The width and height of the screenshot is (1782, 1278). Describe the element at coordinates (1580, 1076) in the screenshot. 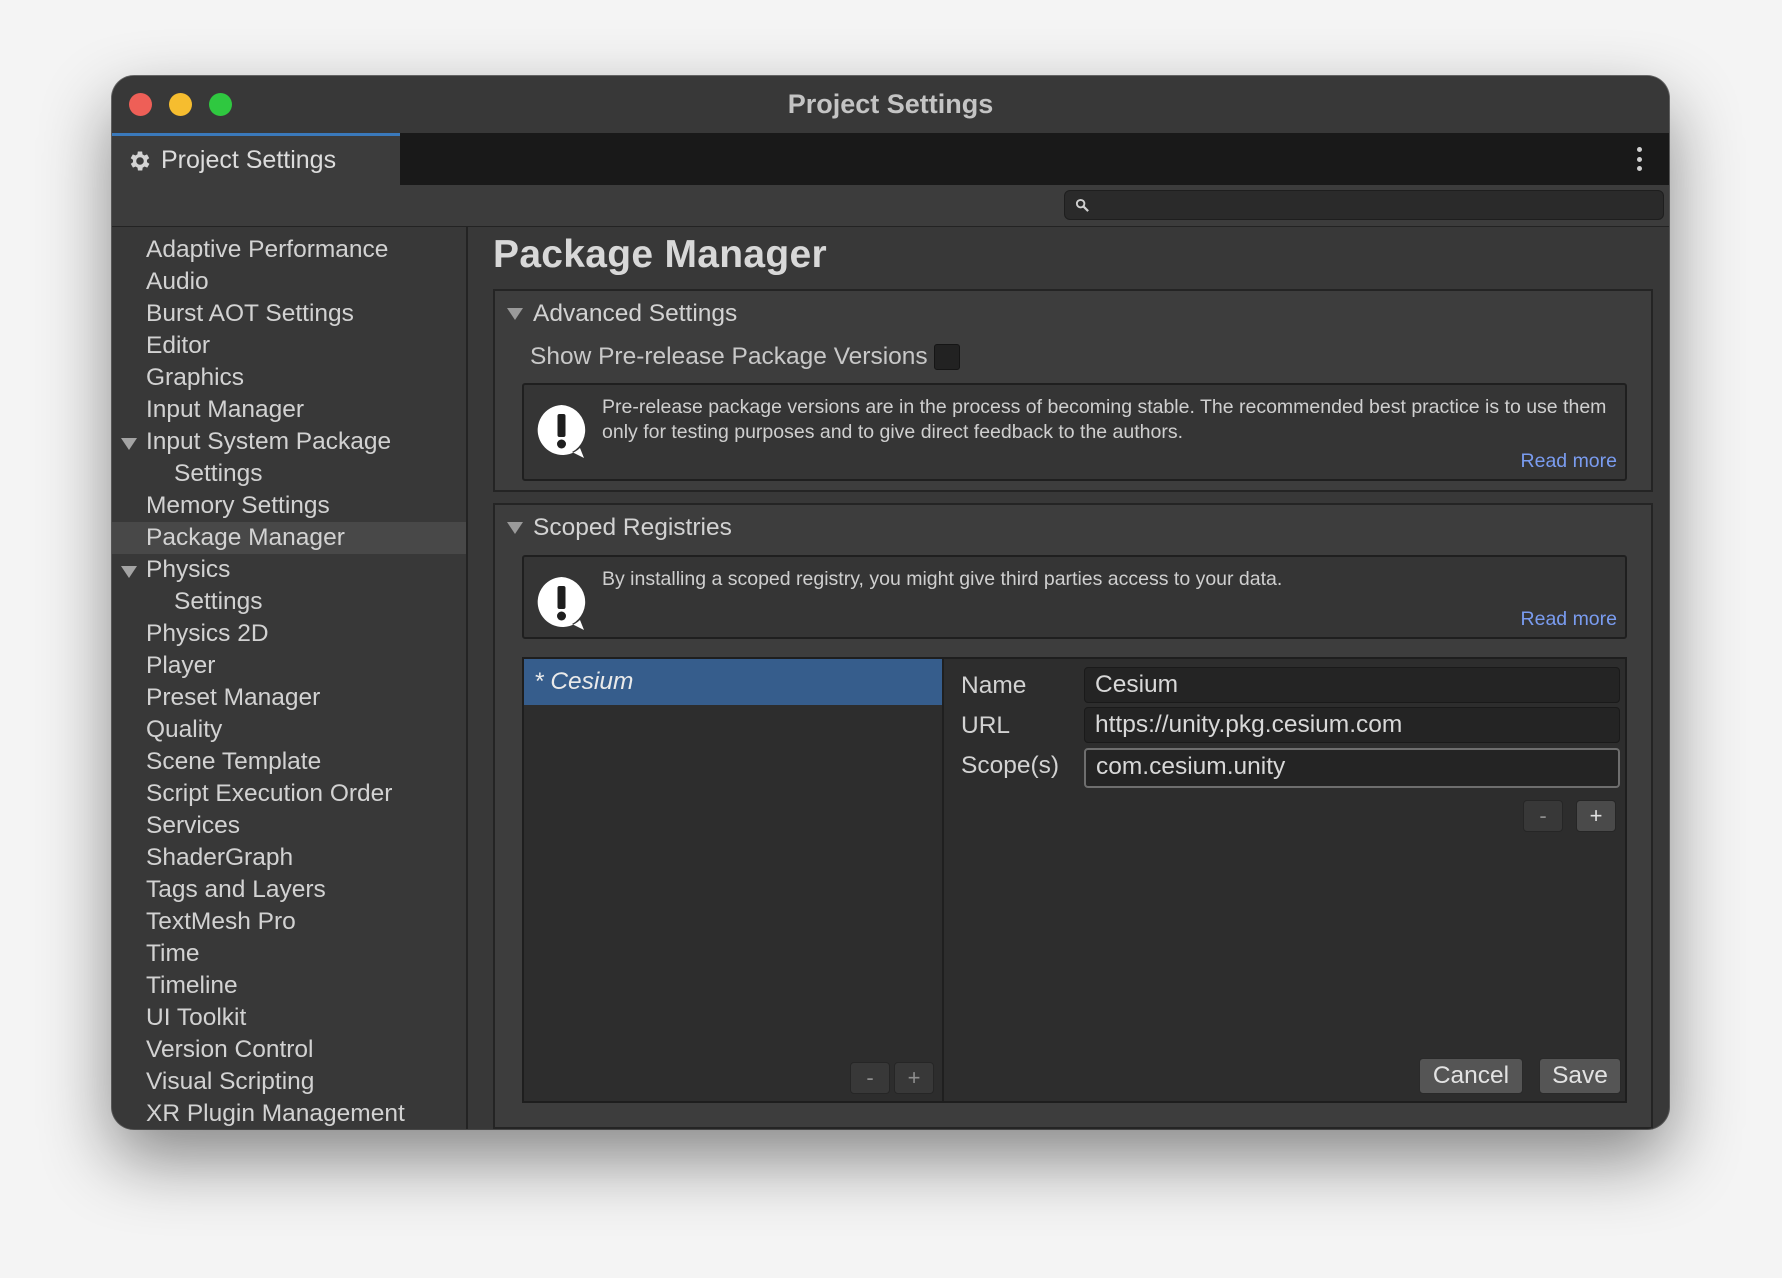

I see `save-button: Save` at that location.